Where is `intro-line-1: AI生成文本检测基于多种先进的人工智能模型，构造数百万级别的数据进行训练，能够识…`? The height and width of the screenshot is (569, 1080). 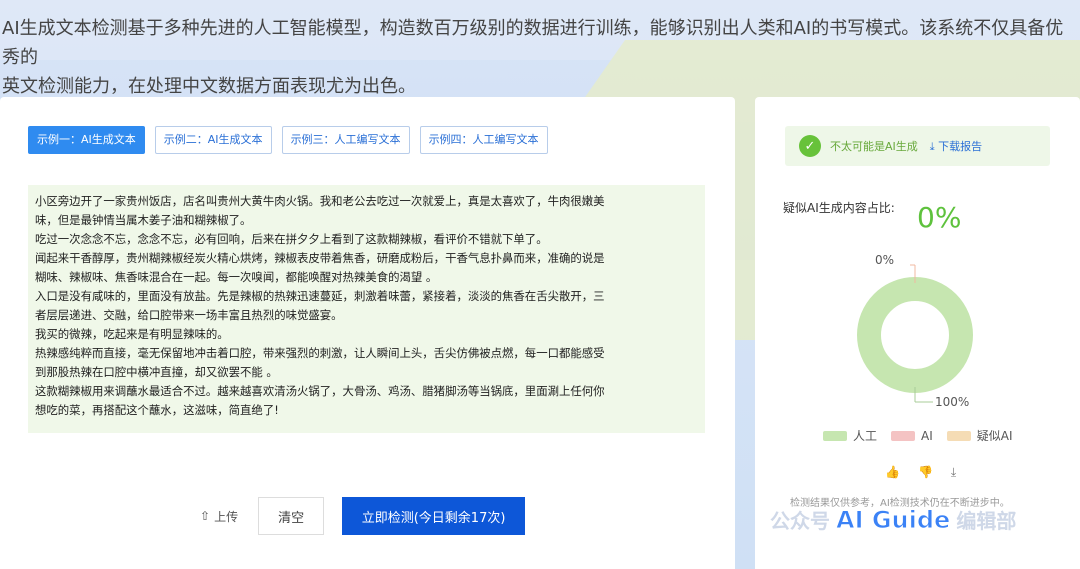
intro-line-1: AI生成文本检测基于多种先进的人工智能模型，构造数百万级别的数据进行训练，能够识… is located at coordinates (533, 43).